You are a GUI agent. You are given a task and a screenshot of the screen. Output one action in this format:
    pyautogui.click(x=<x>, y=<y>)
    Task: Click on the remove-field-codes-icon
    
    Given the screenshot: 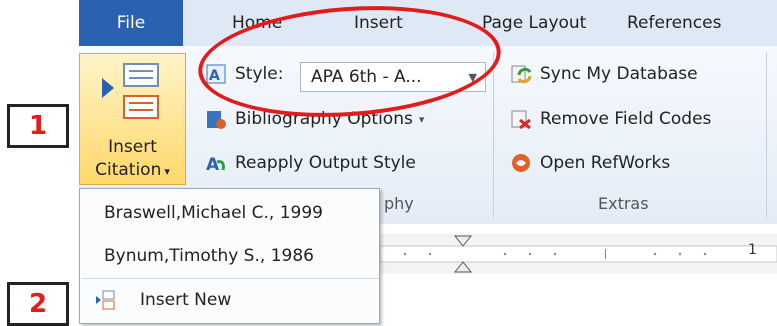 What is the action you would take?
    pyautogui.click(x=521, y=120)
    